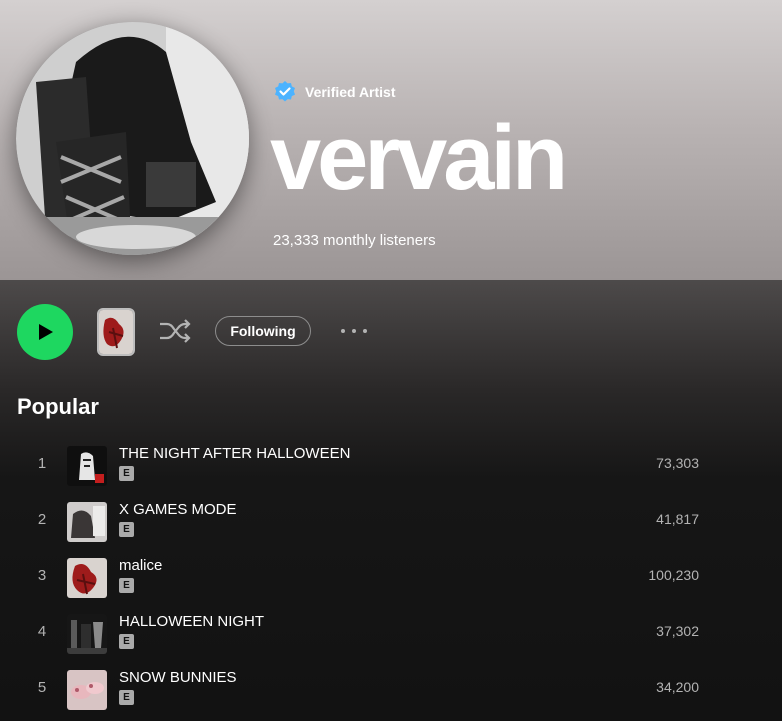  Describe the element at coordinates (42, 631) in the screenshot. I see `track-number: 4` at that location.